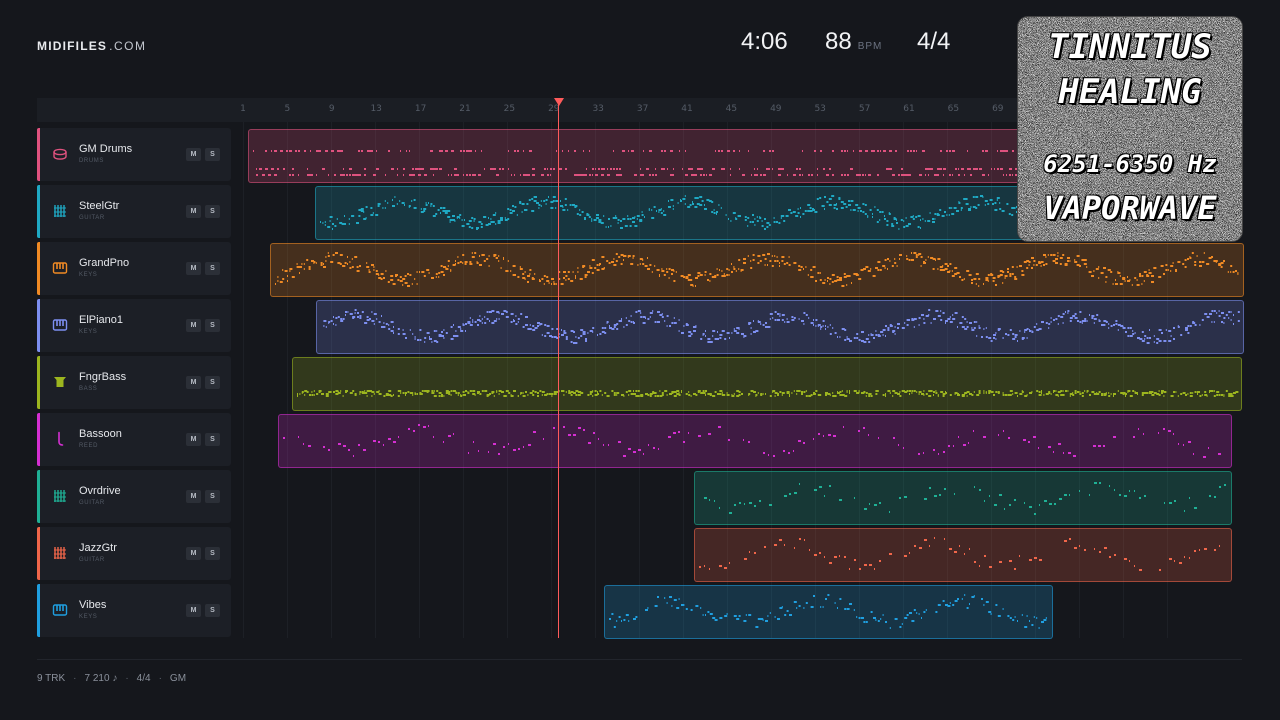 This screenshot has width=1280, height=720. Describe the element at coordinates (331, 109) in the screenshot. I see `ruler-bar-9: 9` at that location.